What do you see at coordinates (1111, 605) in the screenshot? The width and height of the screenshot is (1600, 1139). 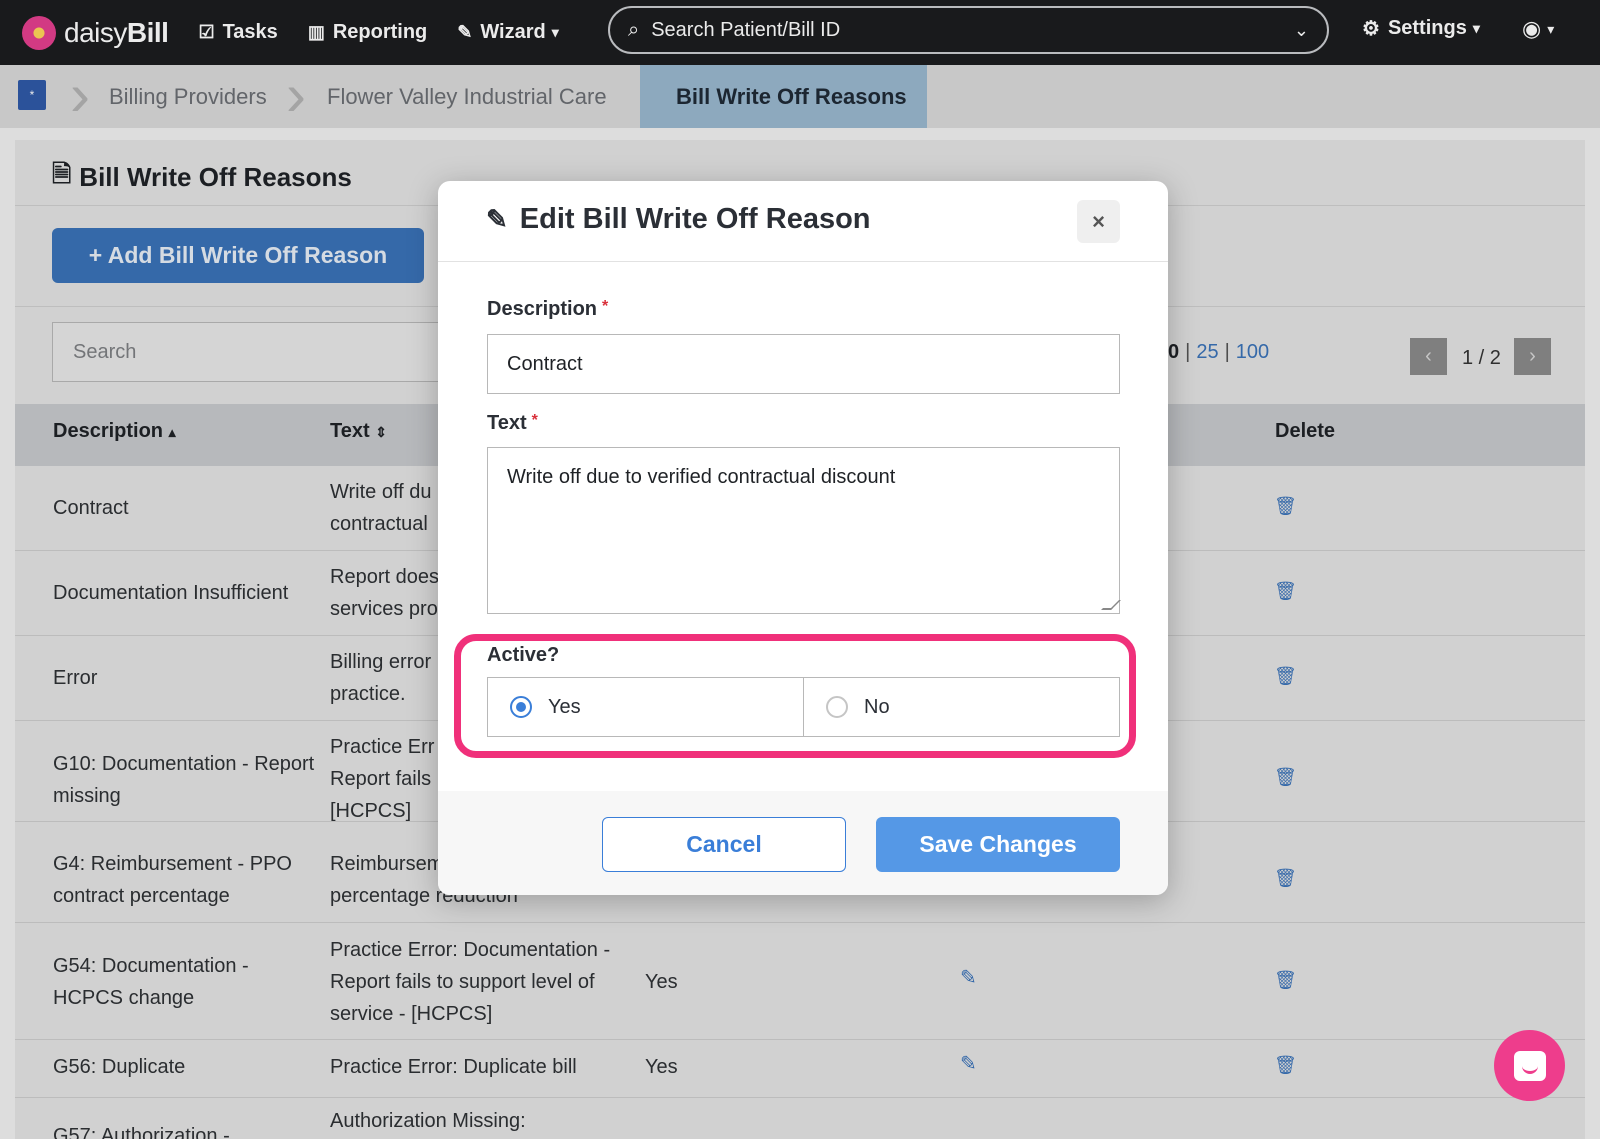 I see `resize-handle` at bounding box center [1111, 605].